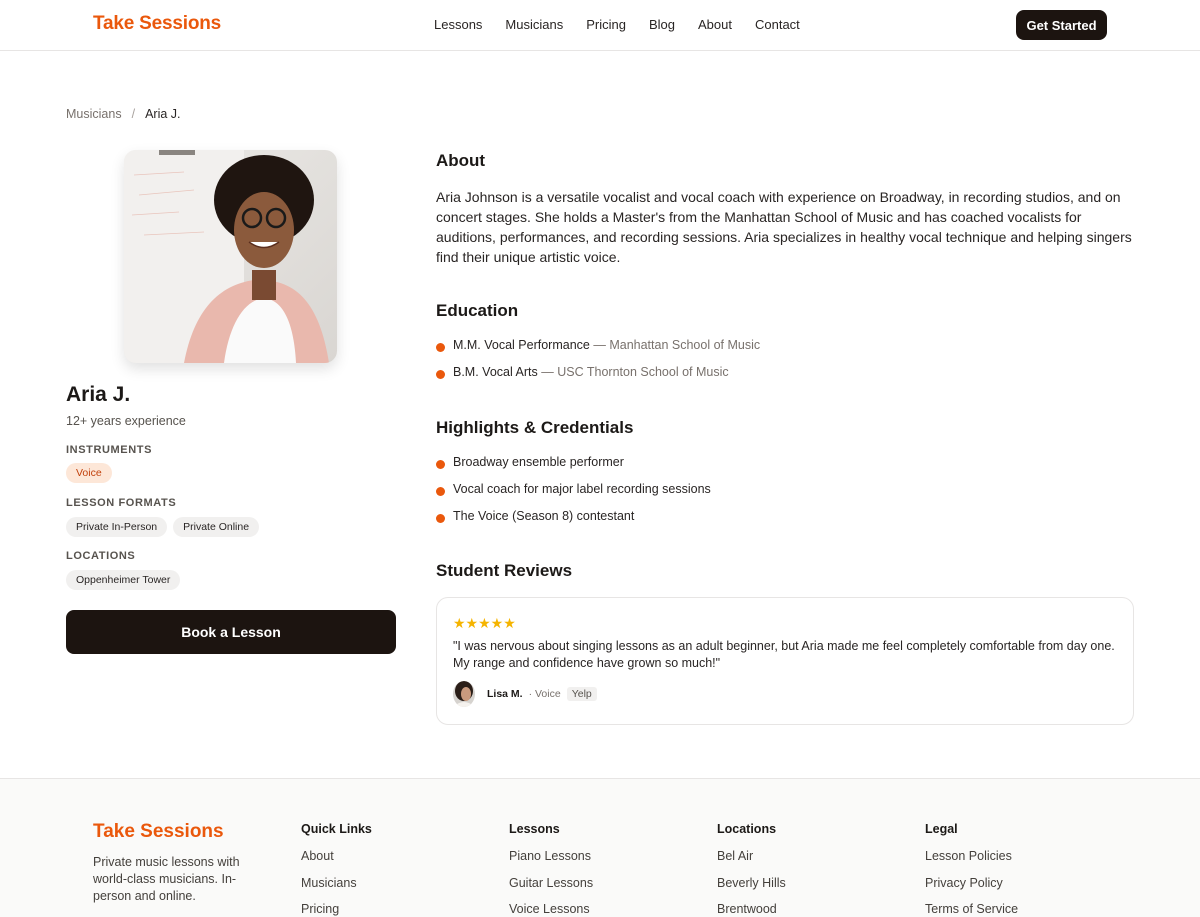  I want to click on footer-column-title: Locations, so click(747, 829).